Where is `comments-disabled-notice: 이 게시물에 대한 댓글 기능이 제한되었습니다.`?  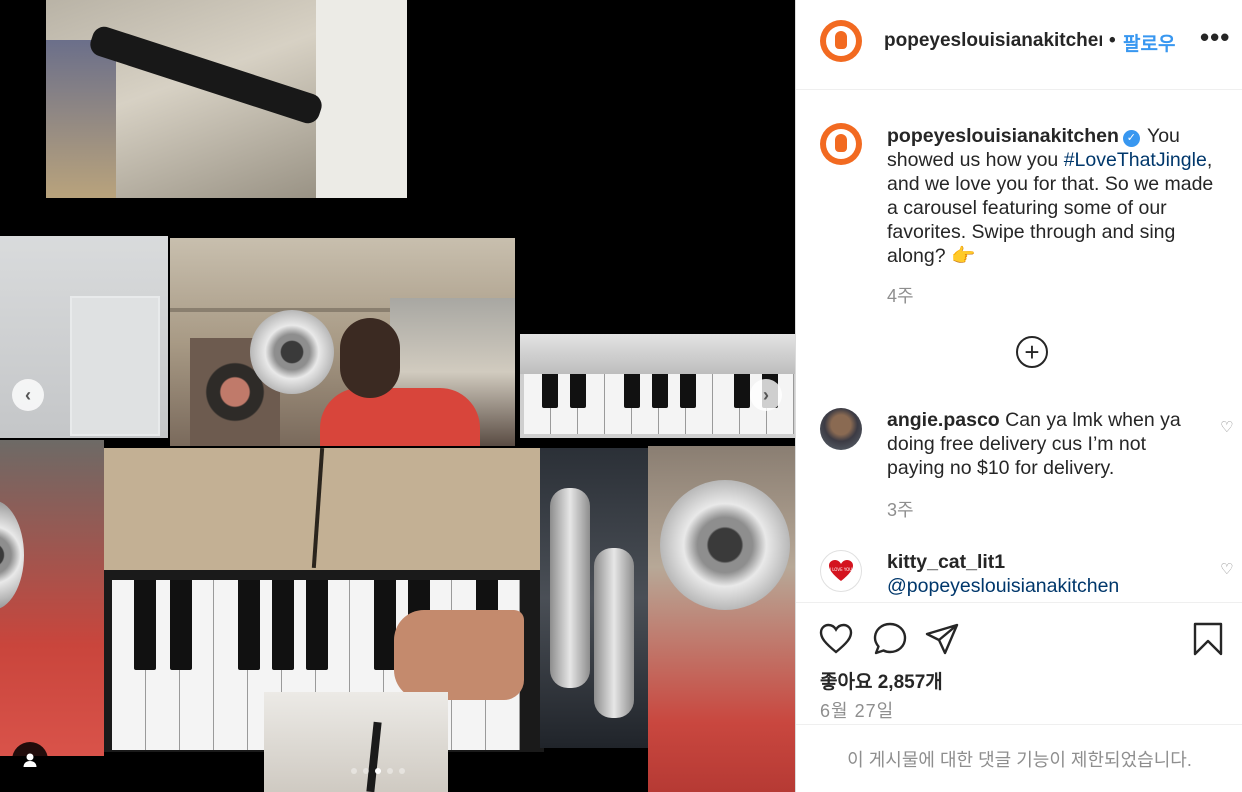 comments-disabled-notice: 이 게시물에 대한 댓글 기능이 제한되었습니다. is located at coordinates (1019, 758).